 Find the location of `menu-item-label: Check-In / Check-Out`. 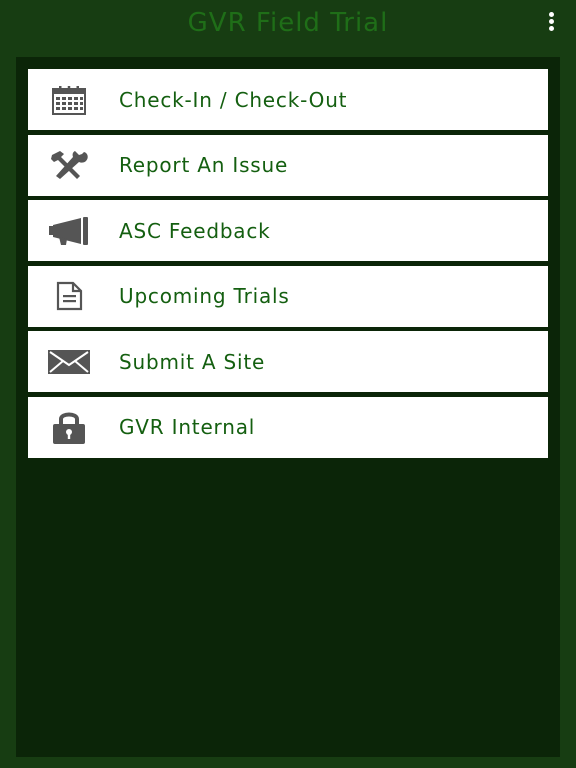

menu-item-label: Check-In / Check-Out is located at coordinates (233, 99).